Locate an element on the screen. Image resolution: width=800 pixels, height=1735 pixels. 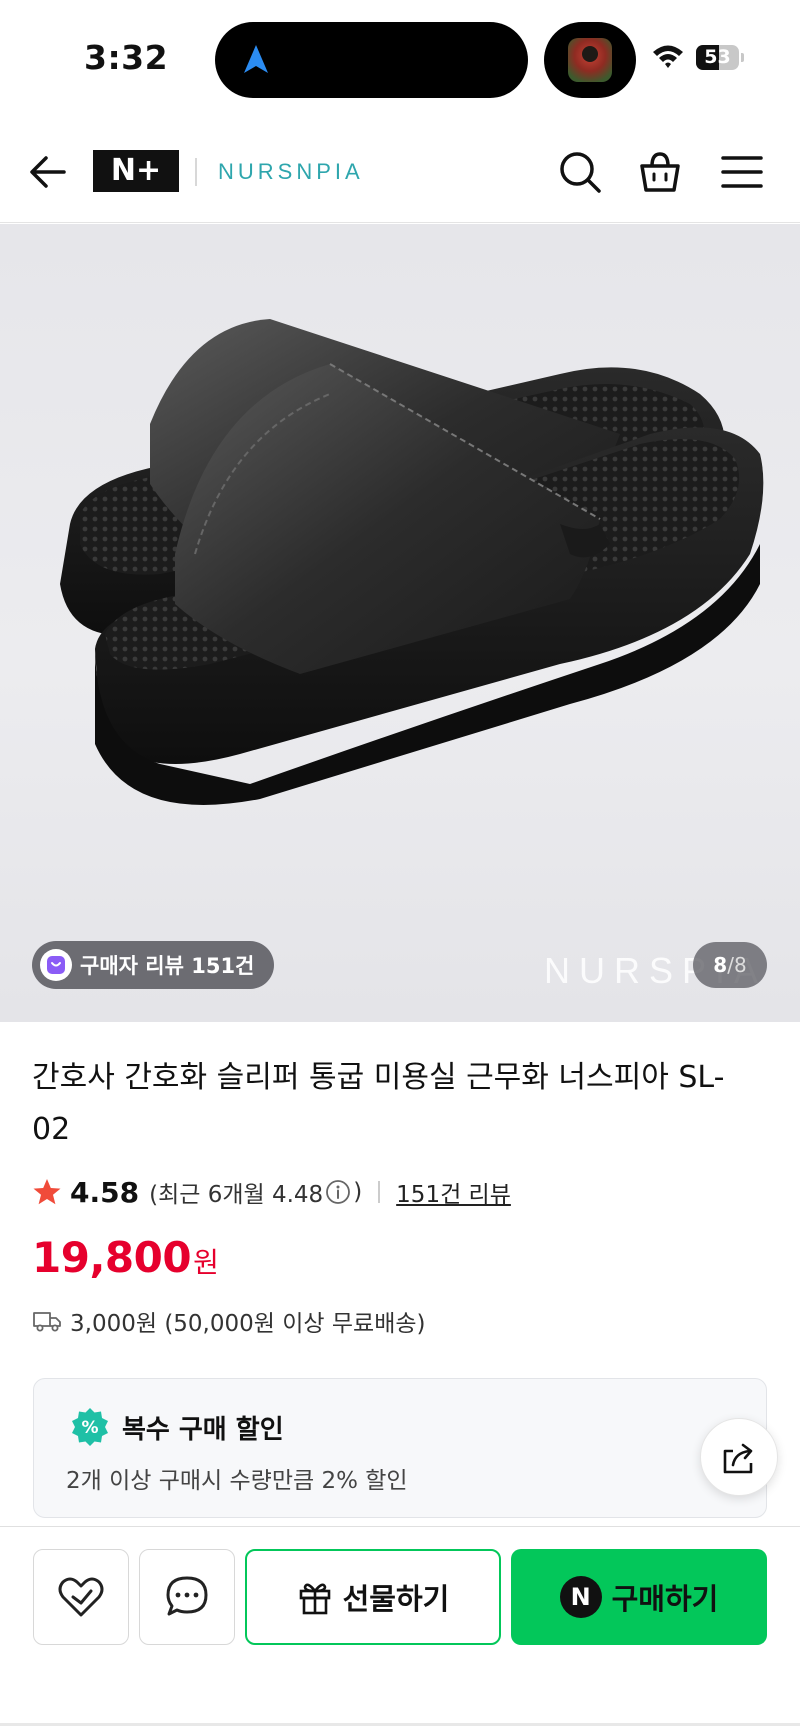
total-pages: 8 is located at coordinates (740, 965).